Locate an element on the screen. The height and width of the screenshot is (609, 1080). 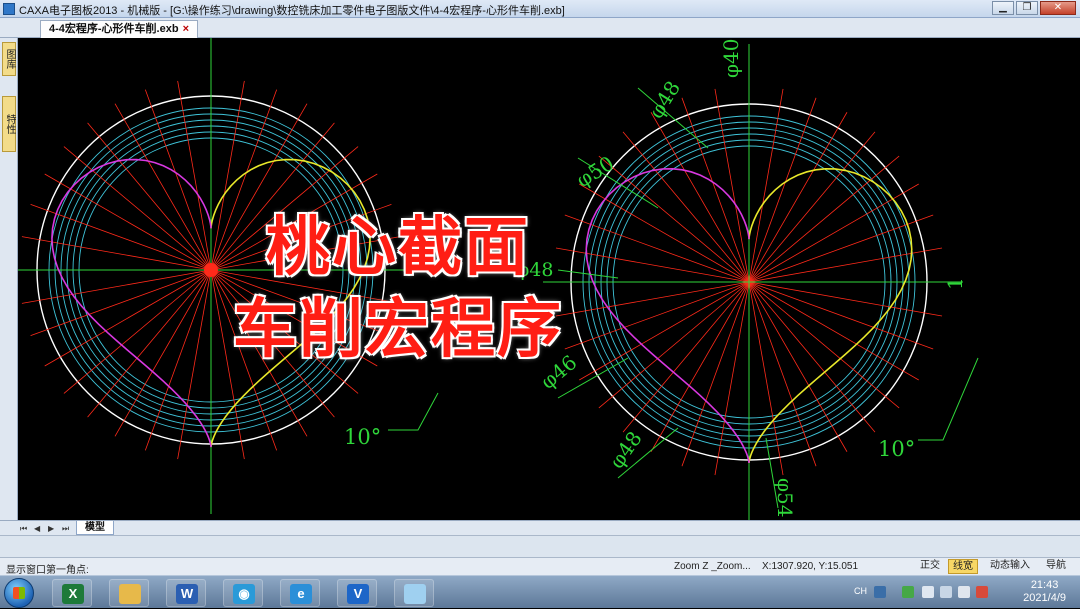
device-icon is located at coordinates (928, 592).